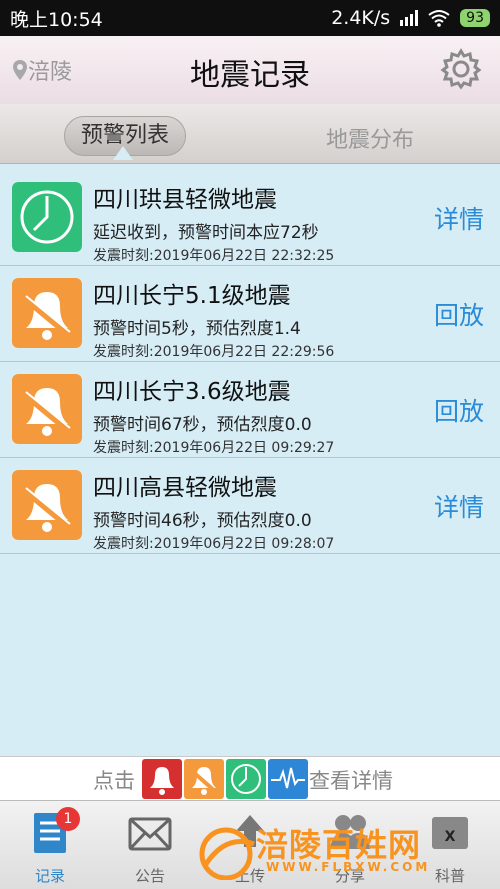 The width and height of the screenshot is (500, 889). What do you see at coordinates (214, 352) in the screenshot?
I see `record-time: 发震时刻:2019年06月22日 22:29:56` at bounding box center [214, 352].